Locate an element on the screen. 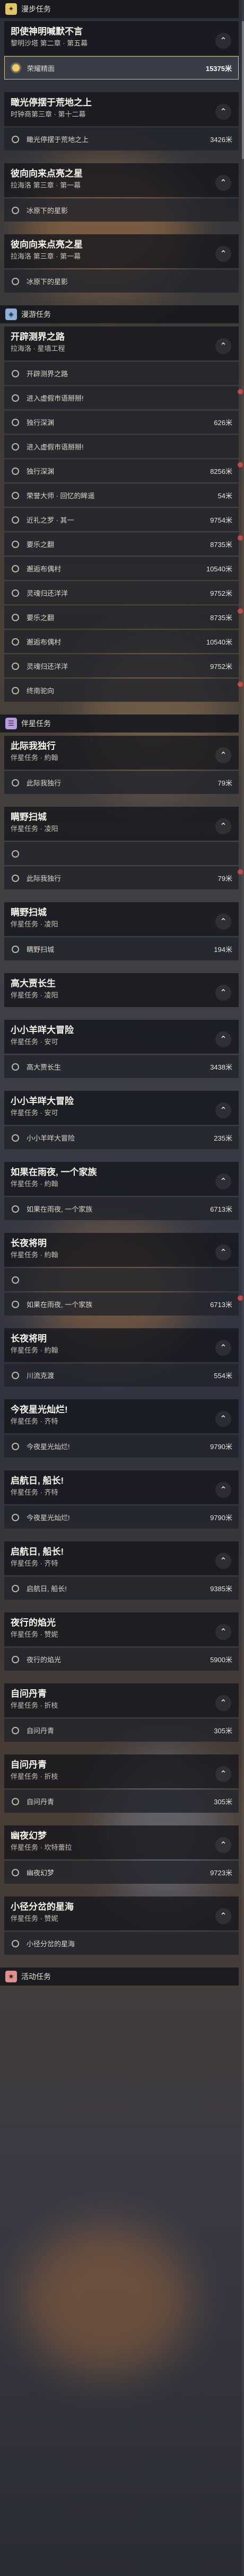  quest-step: 独行深渊 8256米 is located at coordinates (122, 470).